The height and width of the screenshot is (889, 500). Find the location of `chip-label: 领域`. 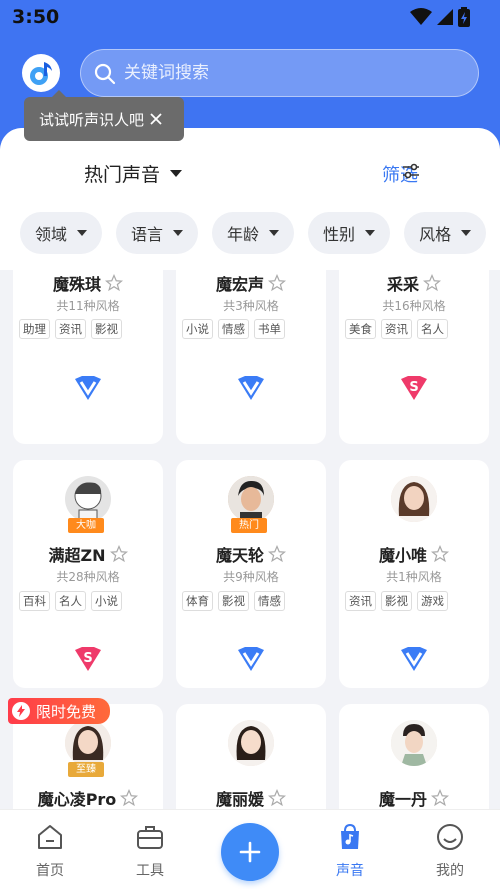

chip-label: 领域 is located at coordinates (51, 234).